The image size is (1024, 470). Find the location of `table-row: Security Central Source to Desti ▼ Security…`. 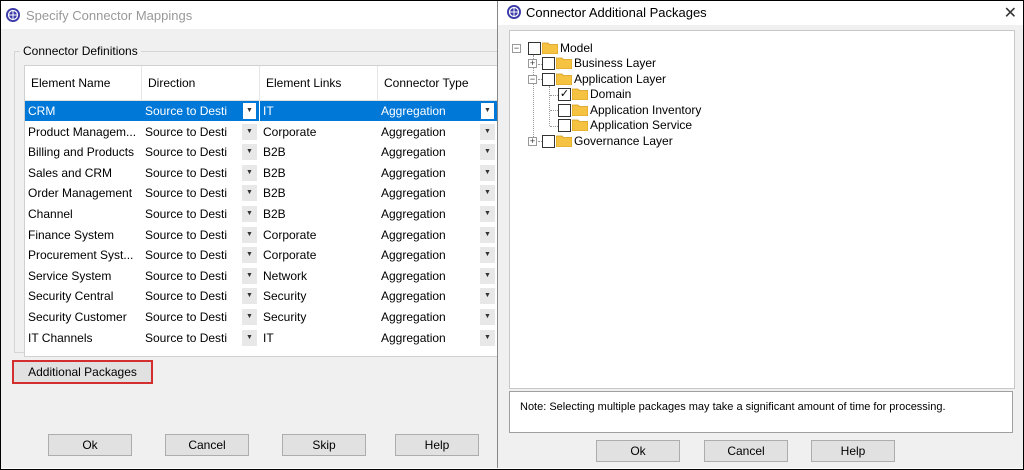

table-row: Security Central Source to Desti ▼ Security… is located at coordinates (261, 296).